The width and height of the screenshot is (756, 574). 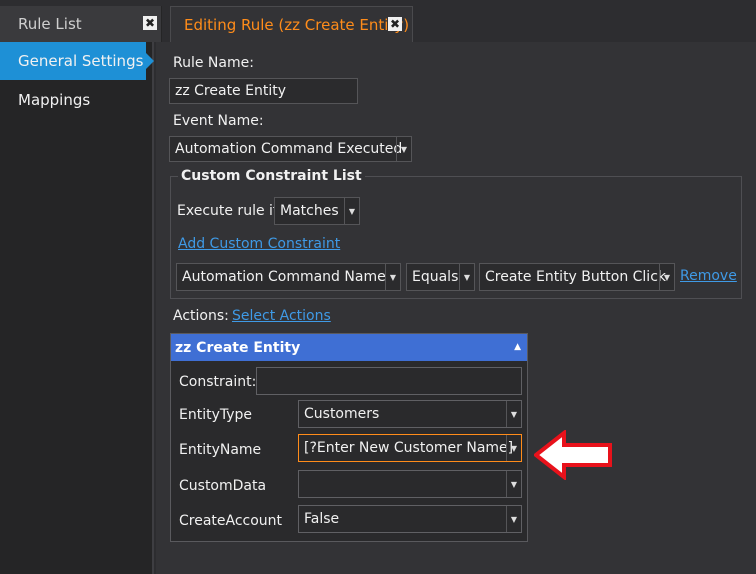 What do you see at coordinates (201, 316) in the screenshot?
I see `actions-label: Actions:` at bounding box center [201, 316].